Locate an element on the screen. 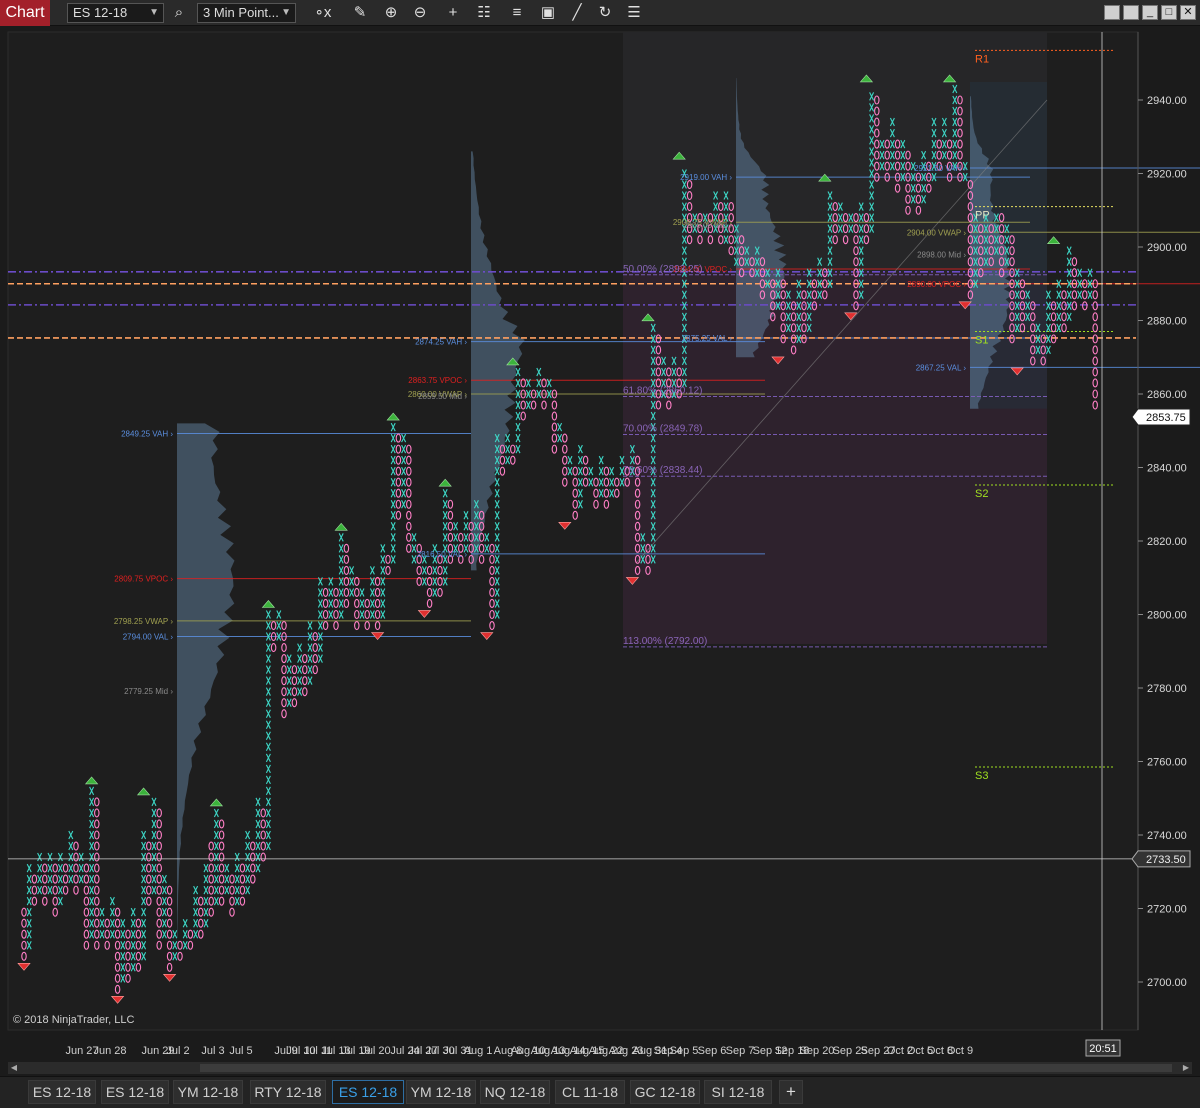 The height and width of the screenshot is (1108, 1200). zoom-in-icon: ⊕ is located at coordinates (391, 13).